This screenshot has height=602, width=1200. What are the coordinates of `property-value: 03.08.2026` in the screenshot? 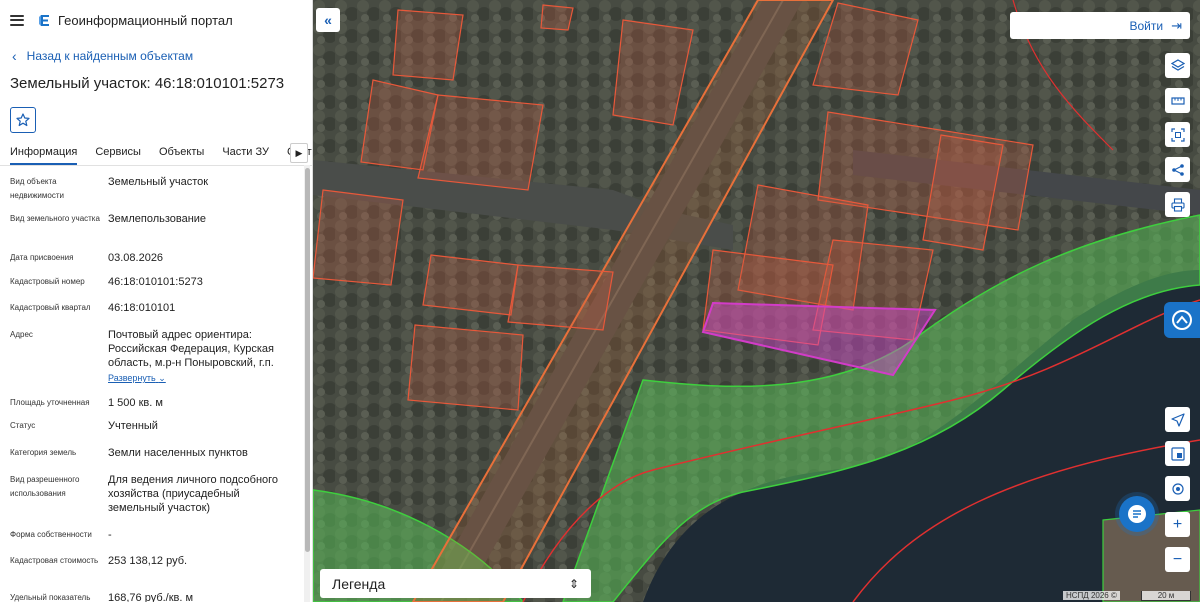 It's located at (136, 258).